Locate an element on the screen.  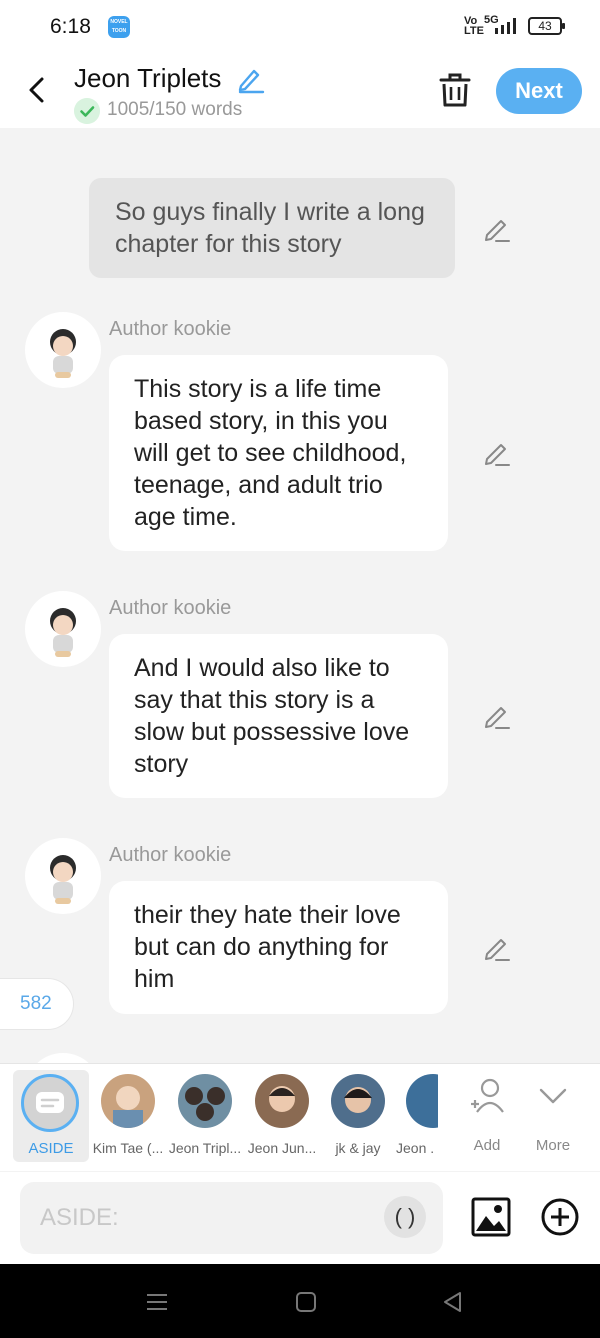
next-button: Next is located at coordinates (539, 91).